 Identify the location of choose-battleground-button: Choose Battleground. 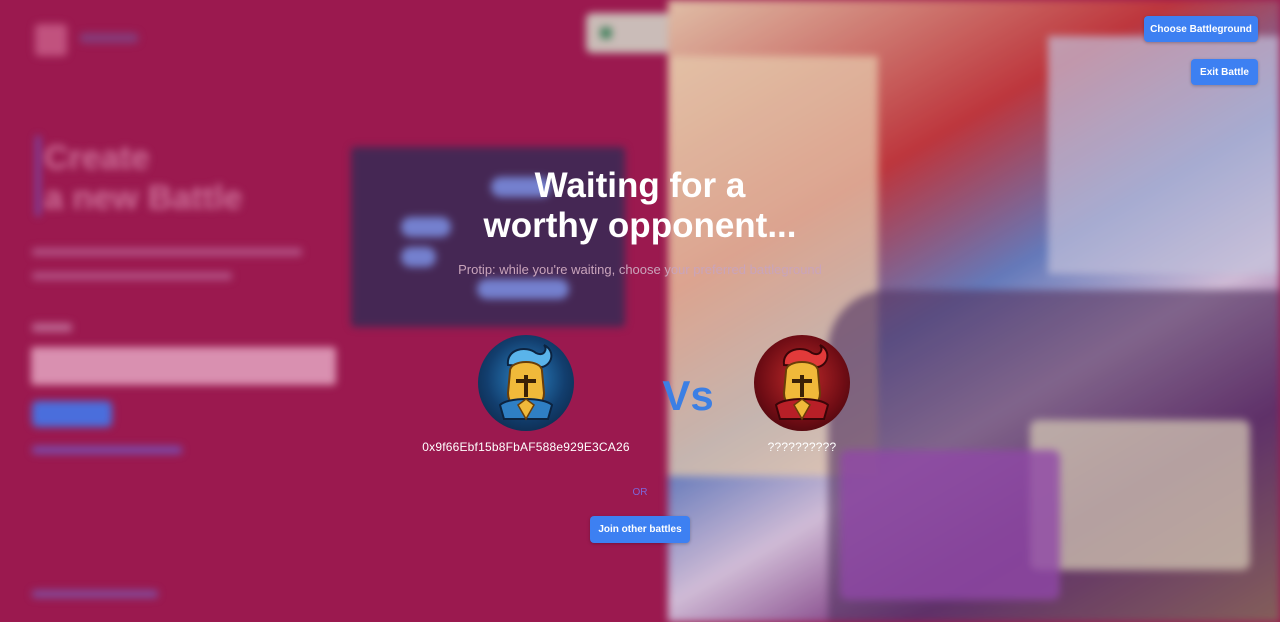
(1201, 29).